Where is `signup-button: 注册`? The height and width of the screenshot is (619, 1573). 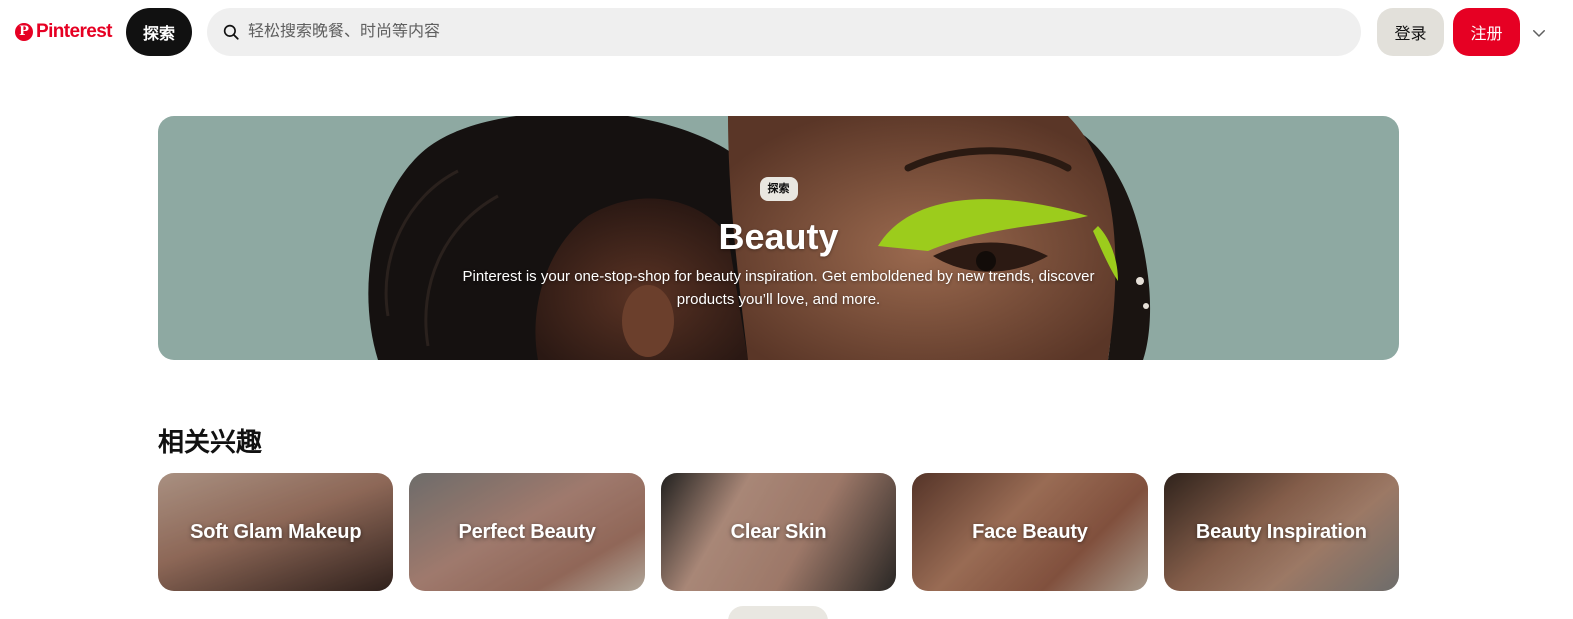
signup-button: 注册 is located at coordinates (1486, 32).